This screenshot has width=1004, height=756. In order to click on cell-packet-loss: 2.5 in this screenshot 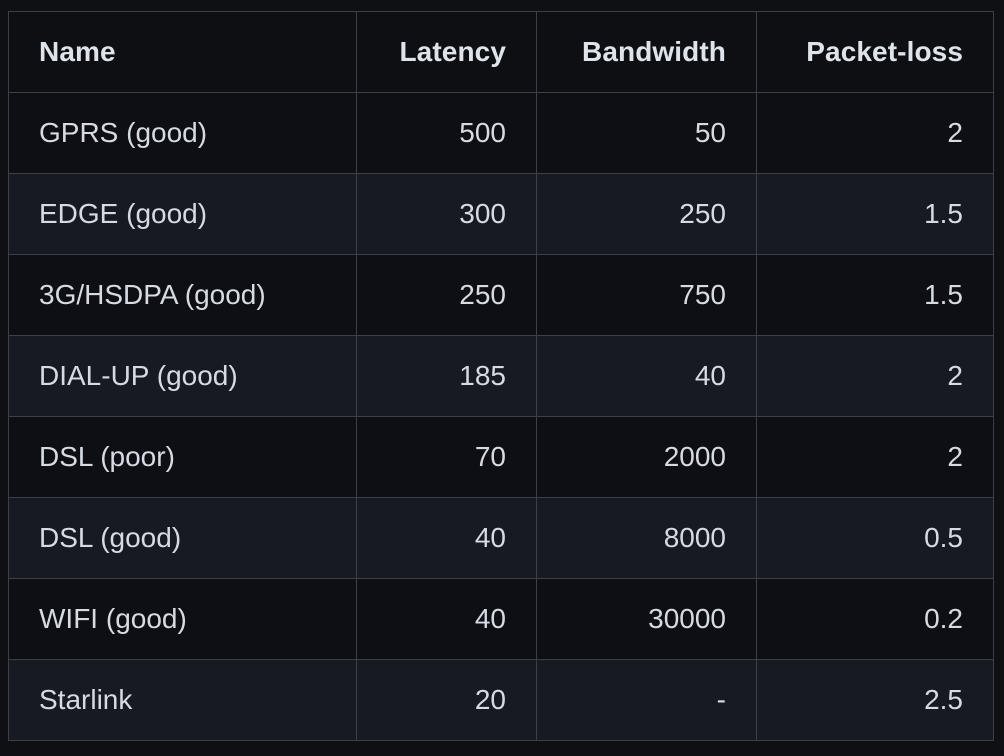, I will do `click(875, 700)`.